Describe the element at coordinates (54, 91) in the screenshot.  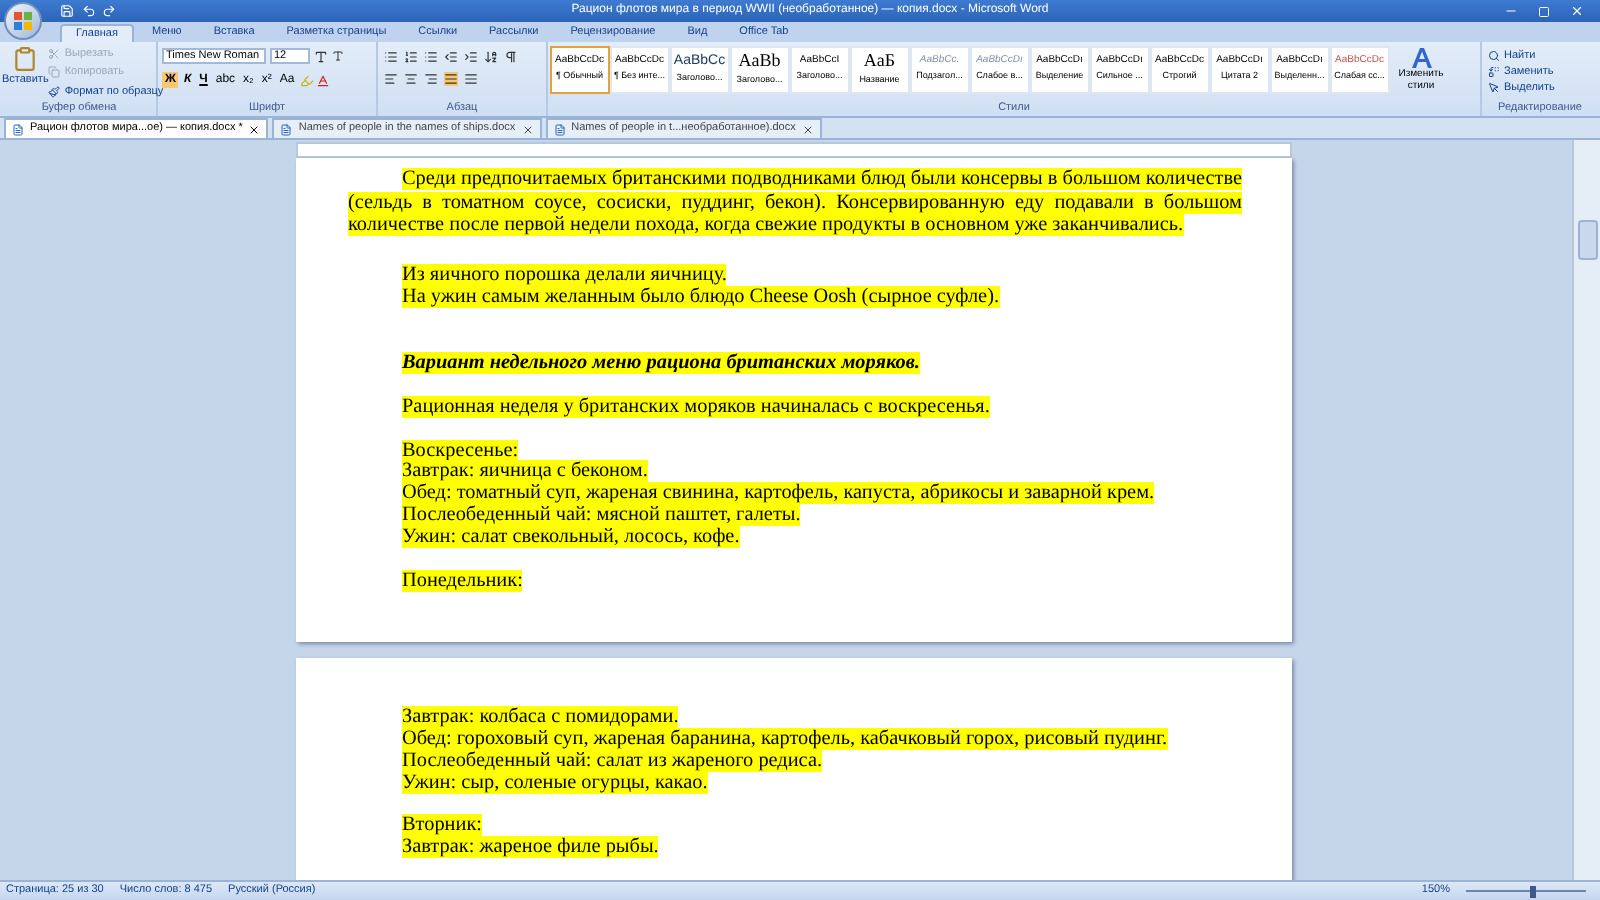
I see `brush-icon` at that location.